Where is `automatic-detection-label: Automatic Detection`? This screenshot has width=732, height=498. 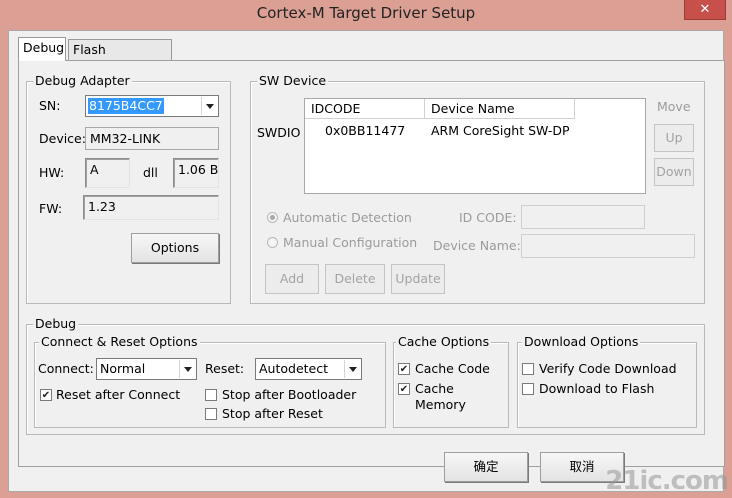
automatic-detection-label: Automatic Detection is located at coordinates (347, 217).